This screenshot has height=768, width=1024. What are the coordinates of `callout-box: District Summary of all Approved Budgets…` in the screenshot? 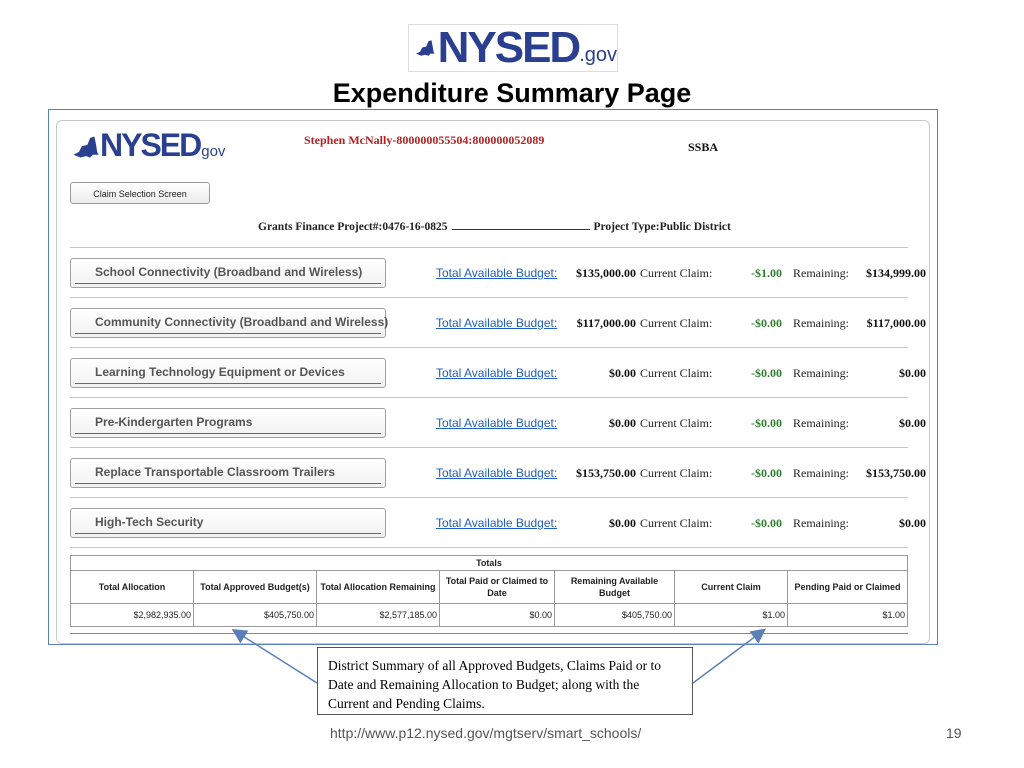 It's located at (505, 681).